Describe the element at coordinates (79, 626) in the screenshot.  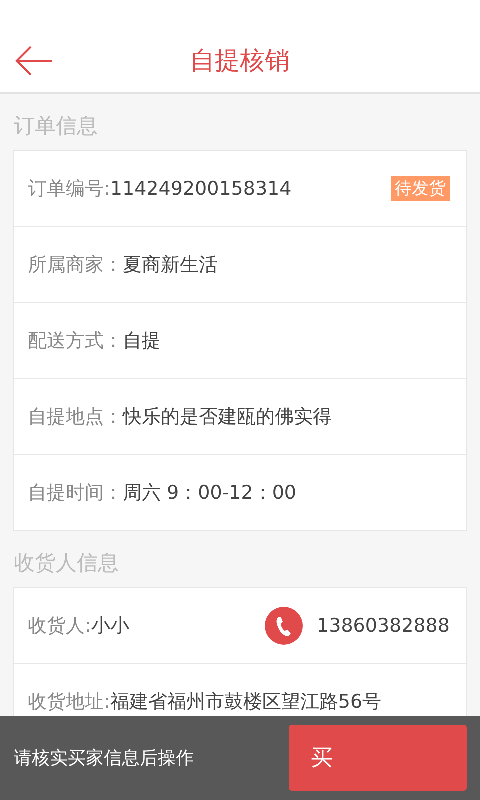
I see `consignee-name: 收货人:小小` at that location.